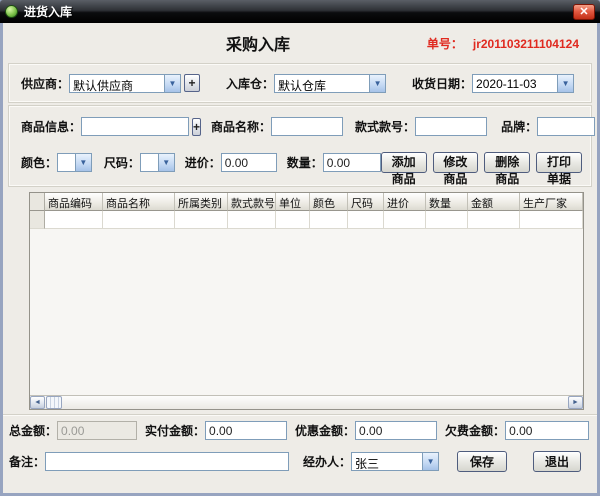  What do you see at coordinates (192, 83) in the screenshot?
I see `add-supplier-button: +` at bounding box center [192, 83].